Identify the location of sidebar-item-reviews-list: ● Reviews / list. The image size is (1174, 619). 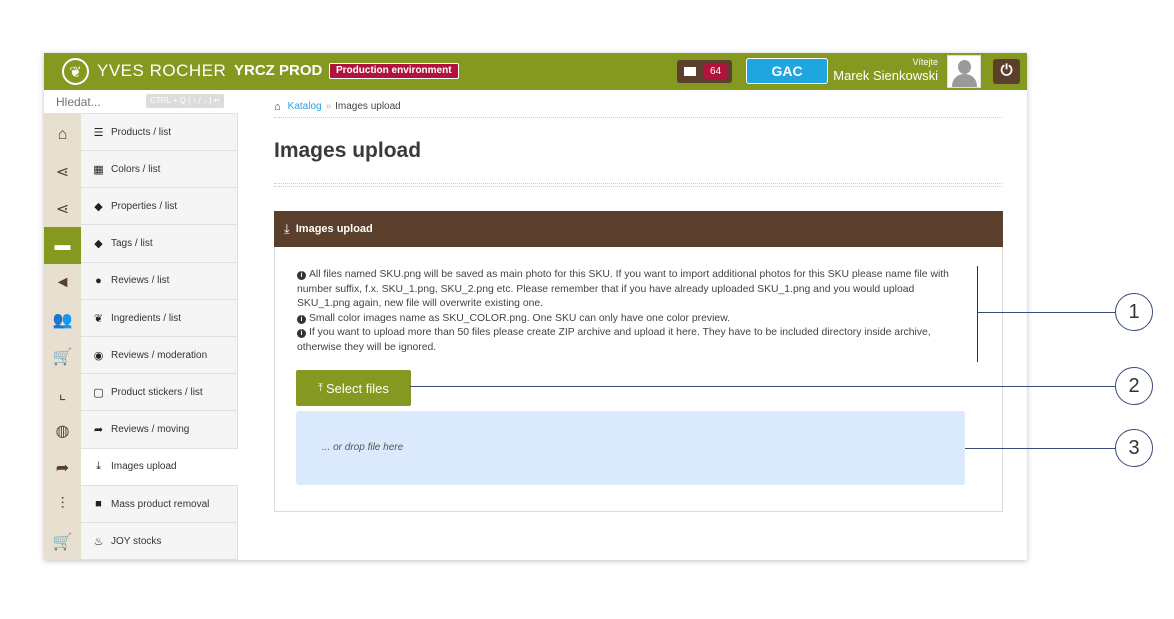
(159, 281).